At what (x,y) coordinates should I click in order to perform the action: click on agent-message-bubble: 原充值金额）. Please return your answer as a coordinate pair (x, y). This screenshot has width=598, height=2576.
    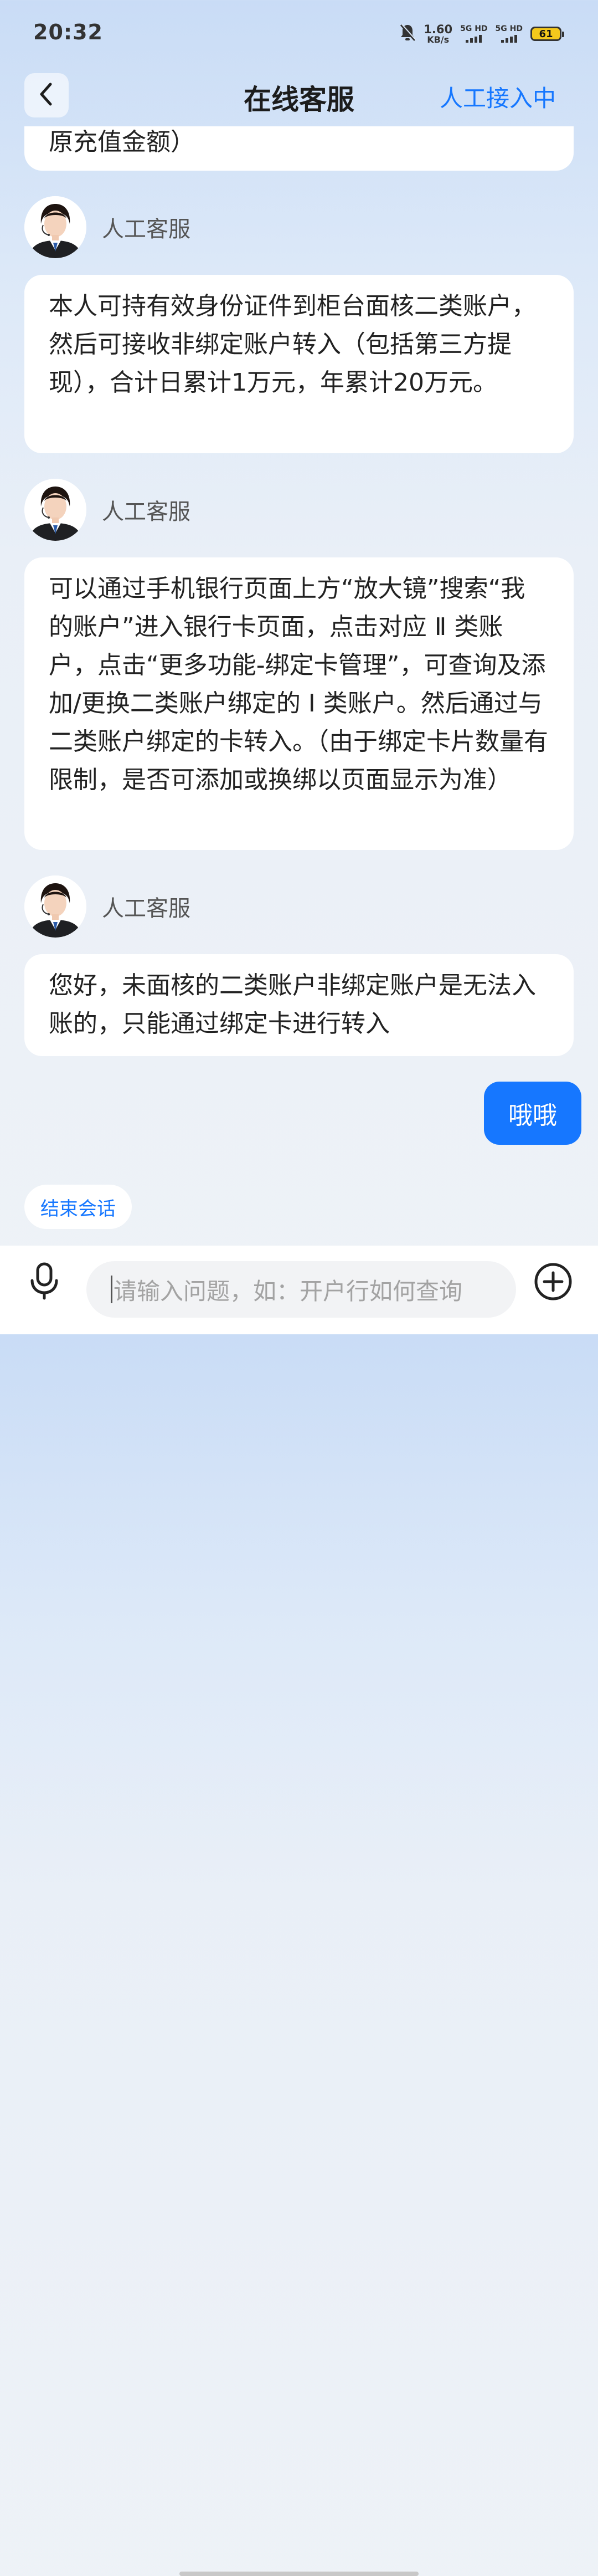
    Looking at the image, I should click on (299, 148).